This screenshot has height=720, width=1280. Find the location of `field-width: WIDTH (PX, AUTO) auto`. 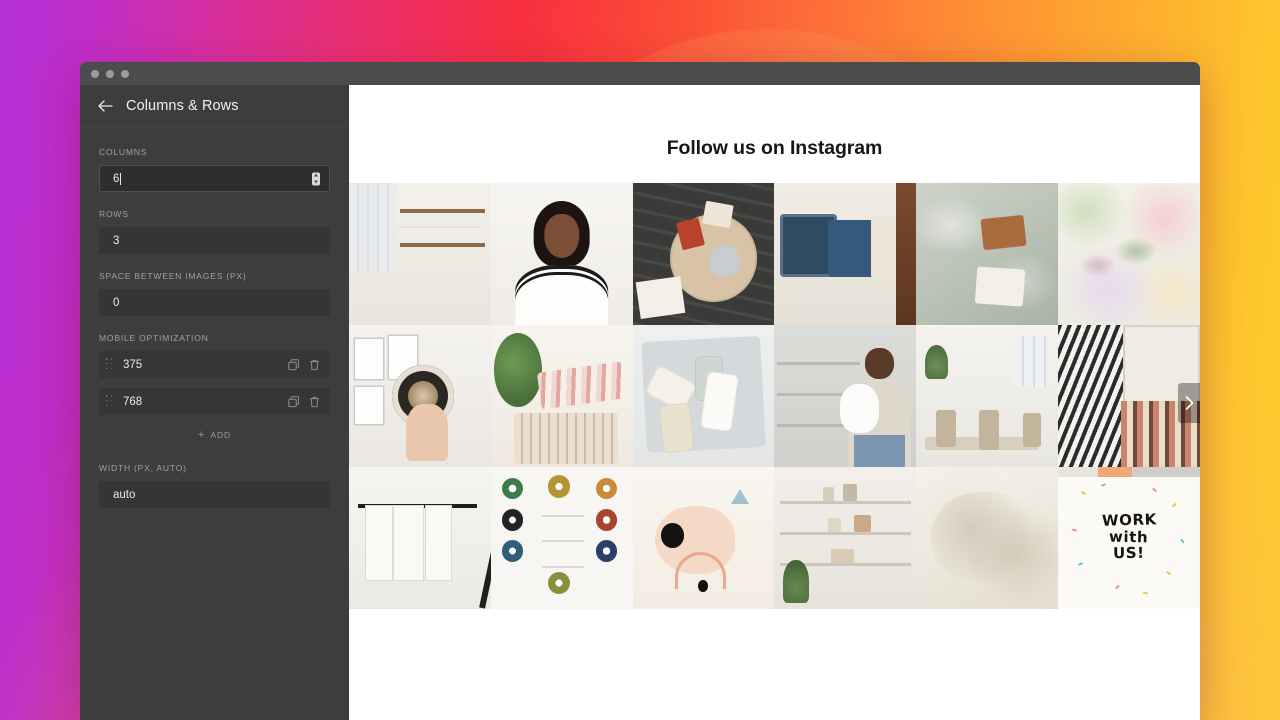

field-width: WIDTH (PX, AUTO) auto is located at coordinates (214, 485).